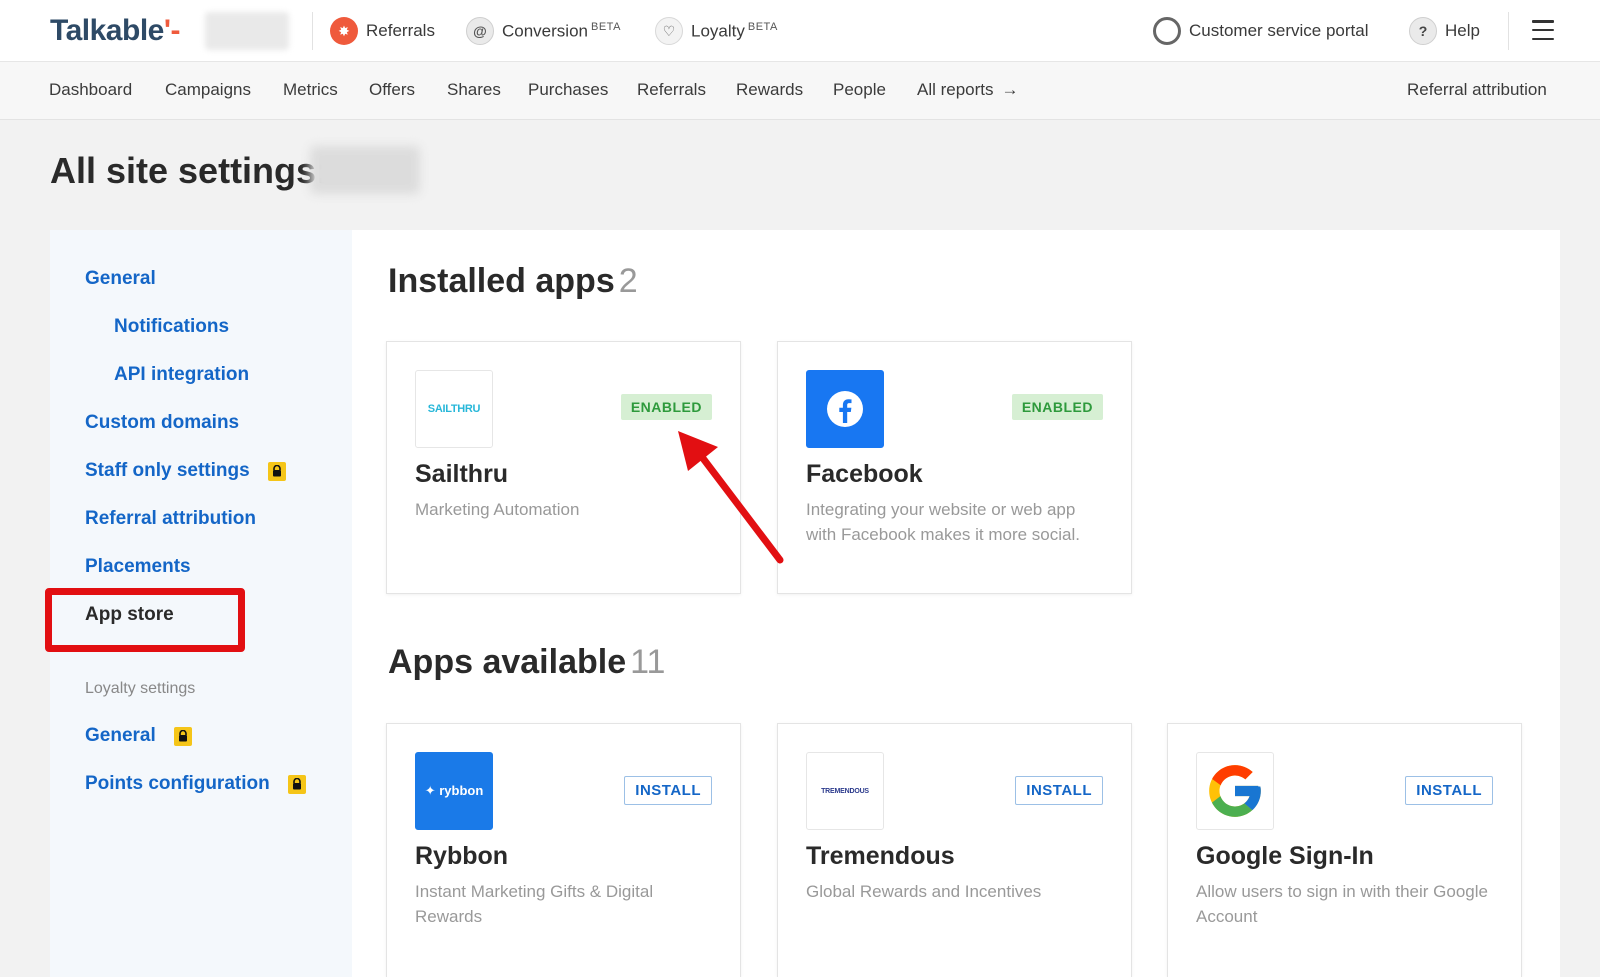 The width and height of the screenshot is (1600, 977). What do you see at coordinates (120, 279) in the screenshot?
I see `sidebar-item-general: General` at bounding box center [120, 279].